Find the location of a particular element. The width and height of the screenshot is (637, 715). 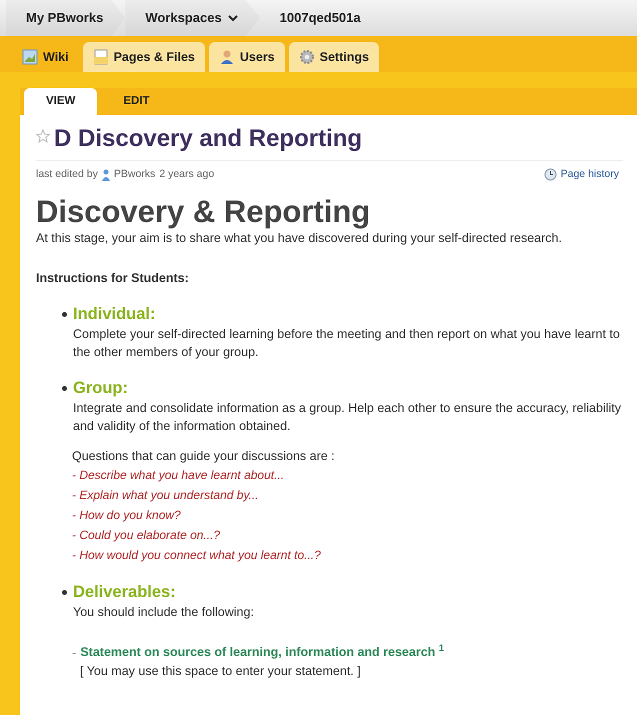

breadcrumb-link: Workspaces is located at coordinates (192, 18).